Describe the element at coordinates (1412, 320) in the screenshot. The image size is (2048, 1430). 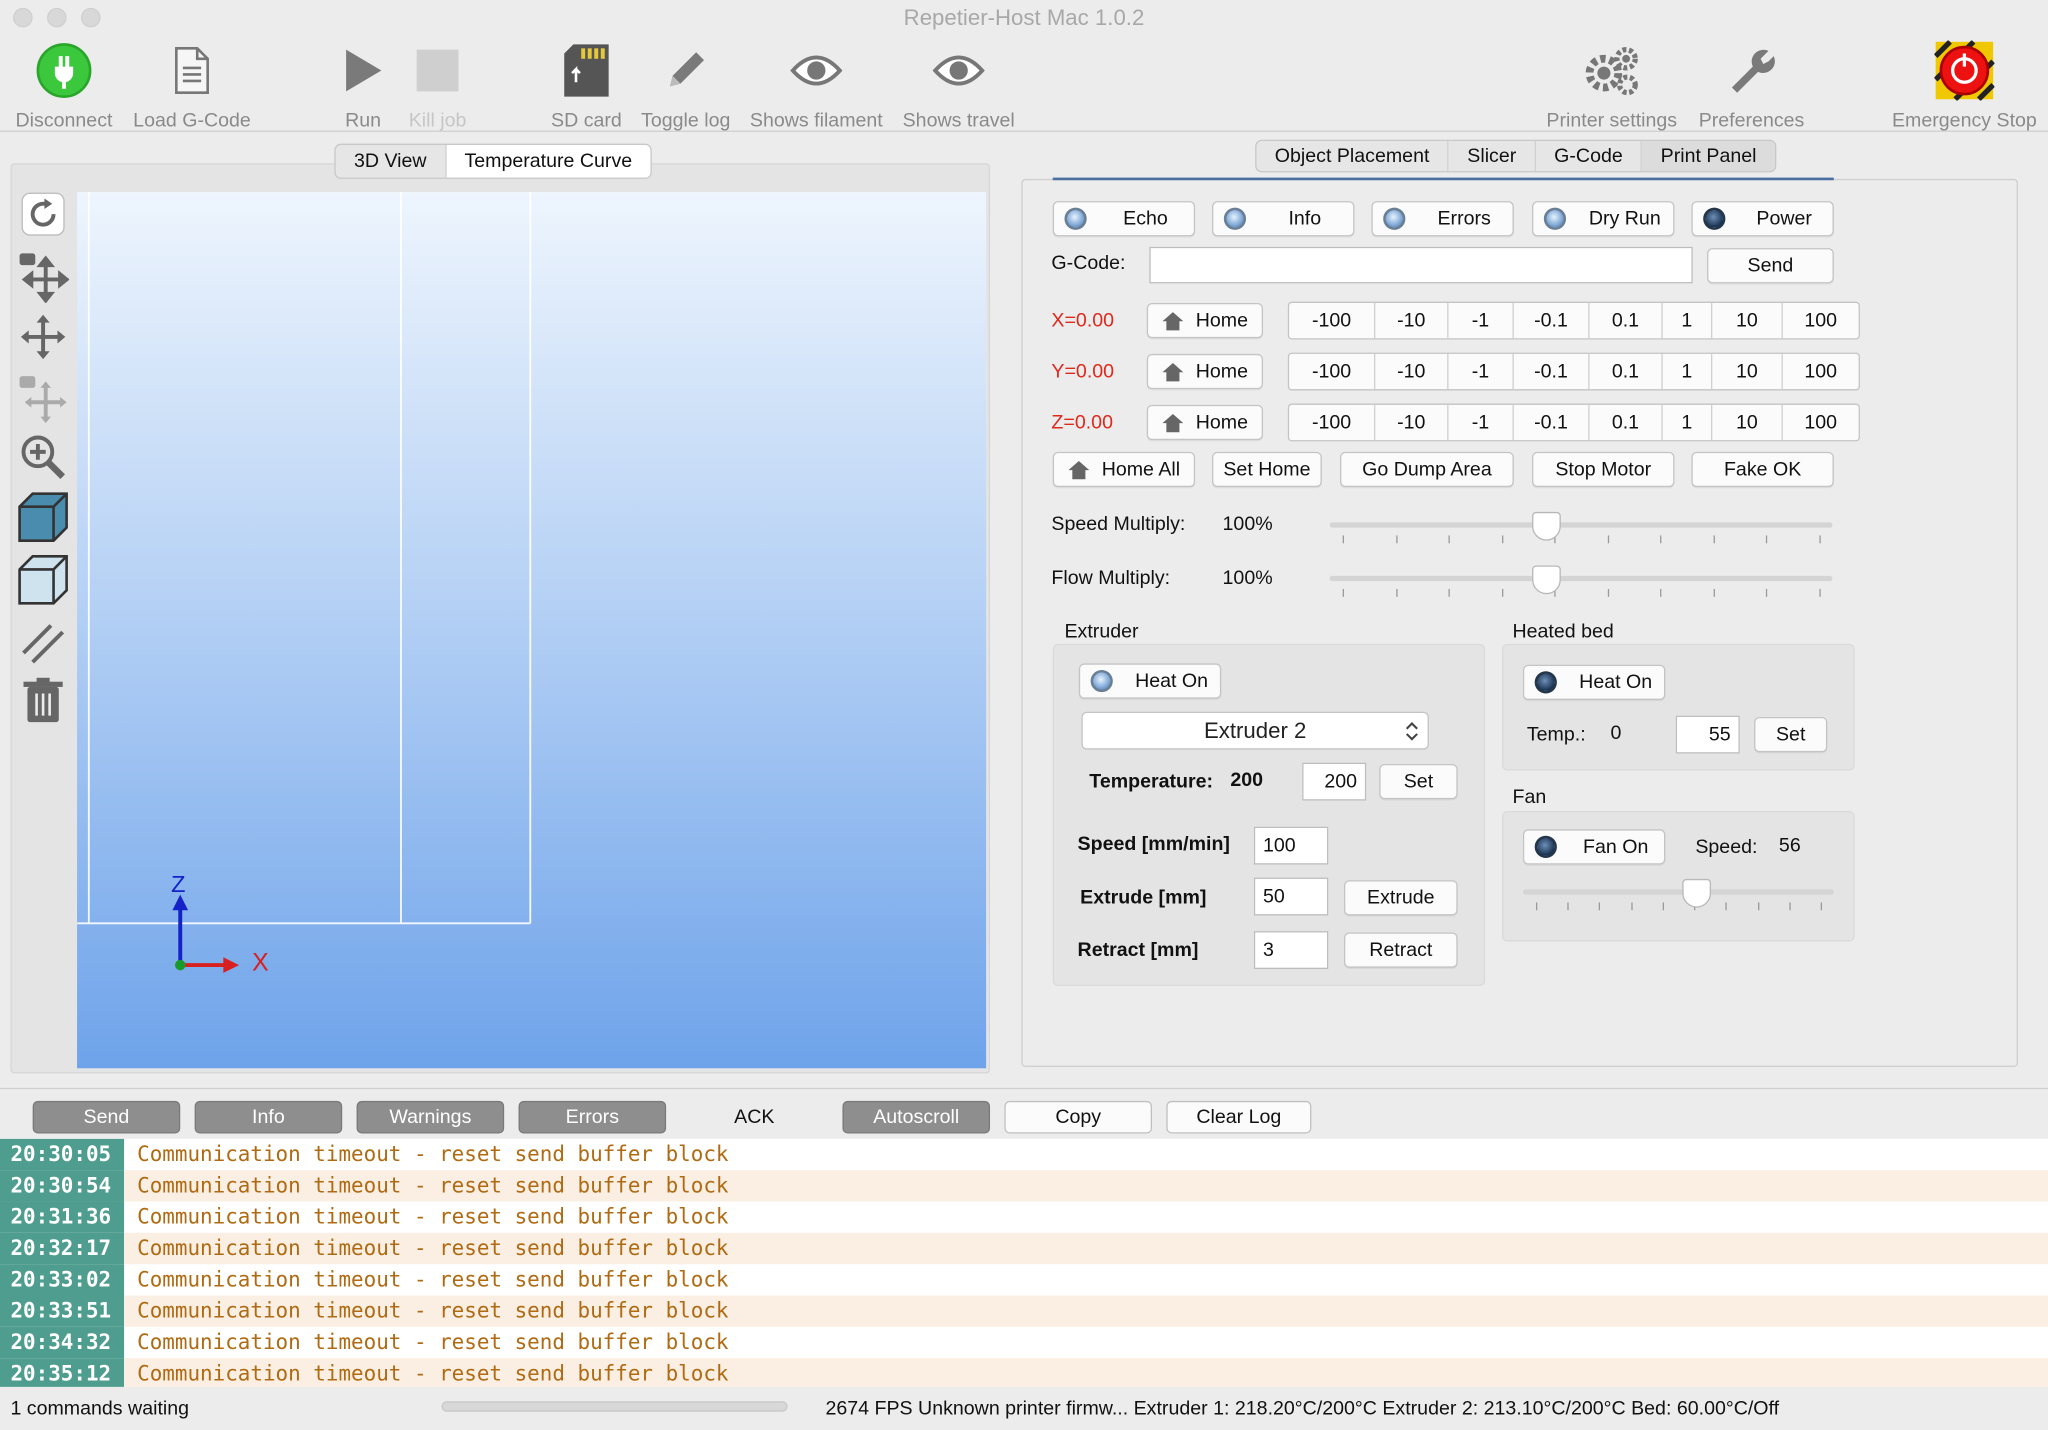
I see `jog-x-step: -10` at that location.